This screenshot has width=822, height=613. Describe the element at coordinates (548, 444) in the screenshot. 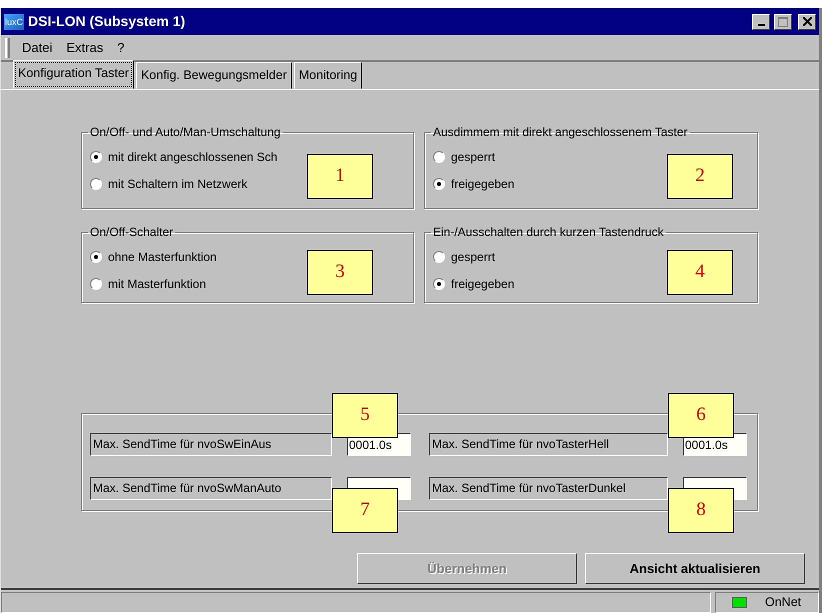

I see `field-label: Max. SendTime für nvoTasterHell` at that location.